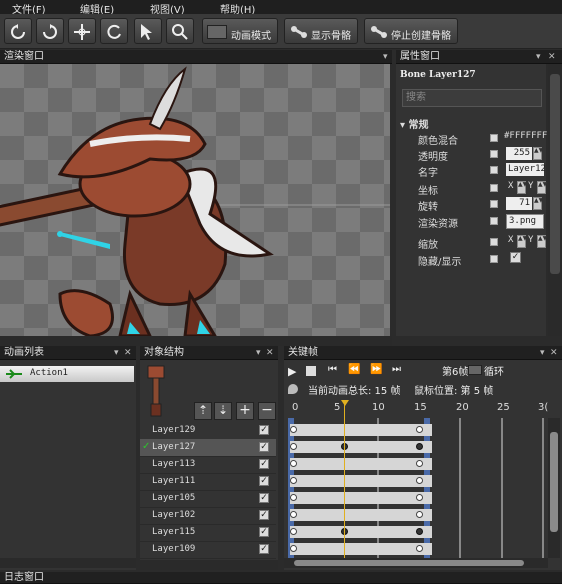 The image size is (562, 584). What do you see at coordinates (519, 153) in the screenshot?
I see `opacity-input: 255` at bounding box center [519, 153].